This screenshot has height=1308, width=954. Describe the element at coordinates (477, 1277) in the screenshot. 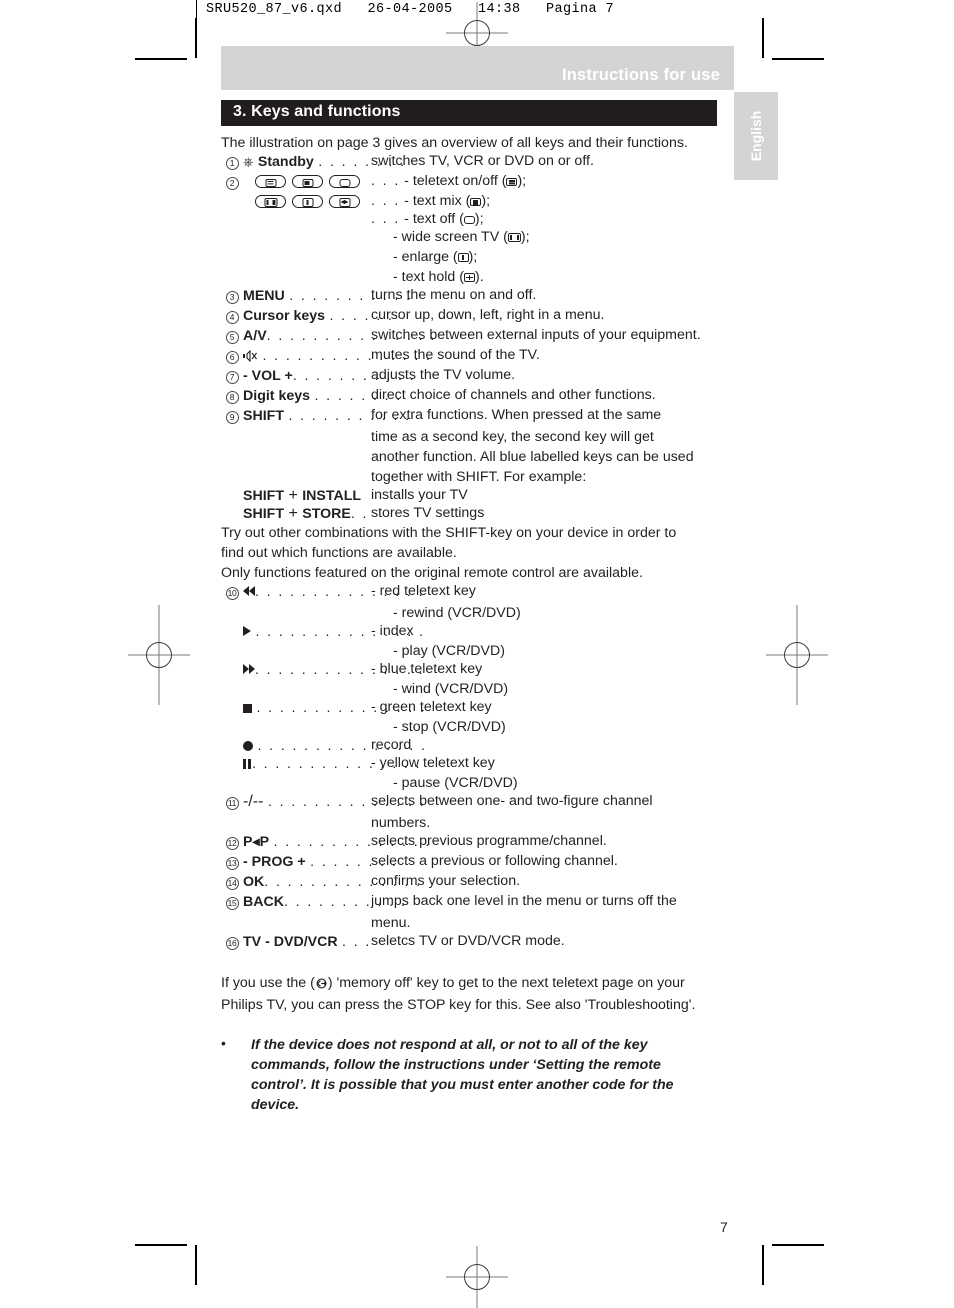

I see `registration-mark-bottom` at that location.